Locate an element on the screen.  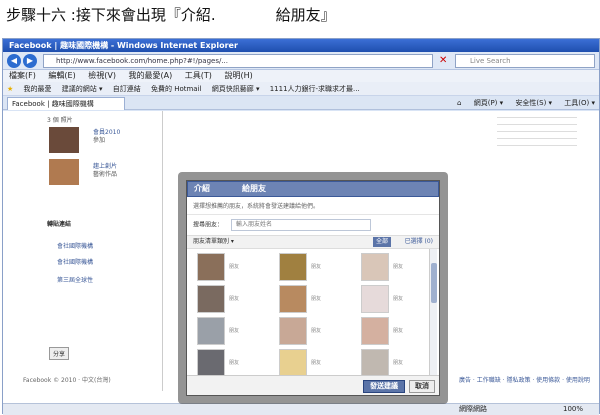
menu-item: 檢視(V) is located at coordinates (102, 75).